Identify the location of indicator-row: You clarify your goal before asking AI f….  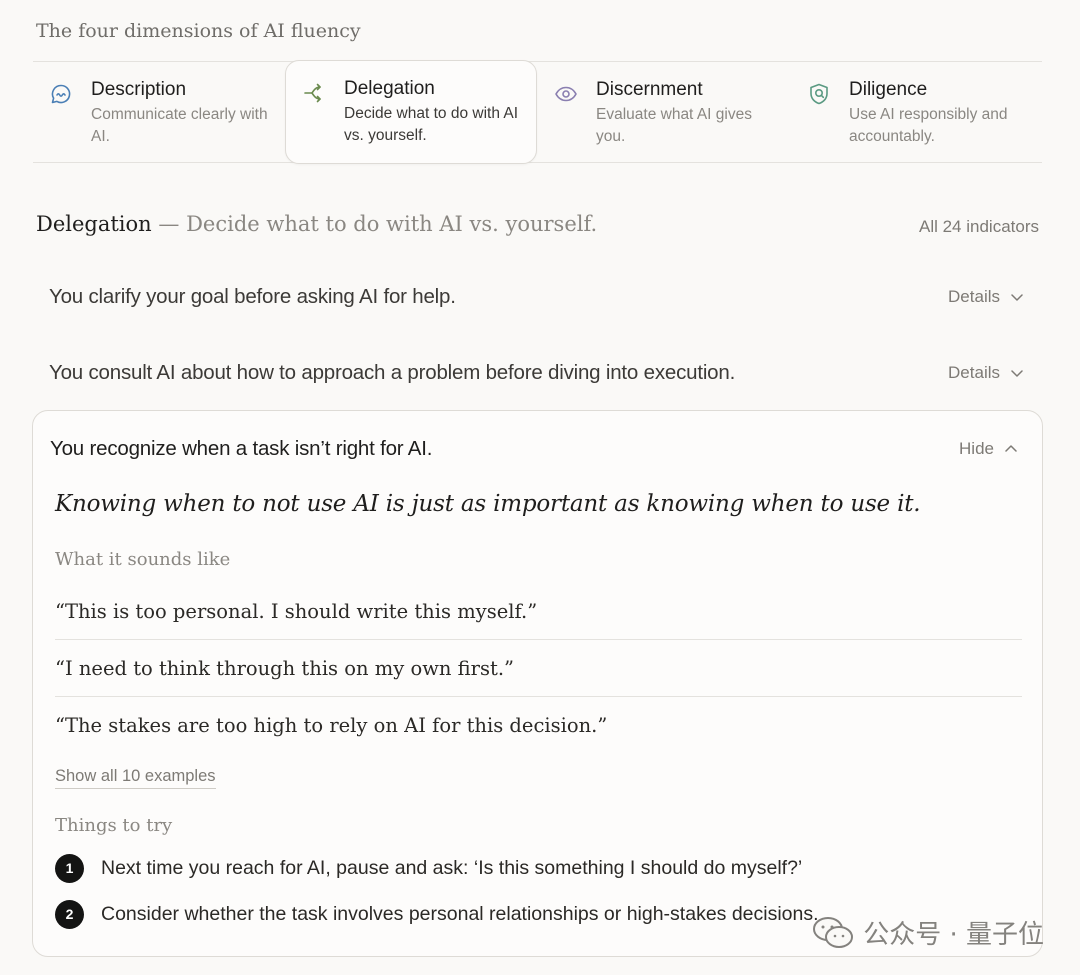
(536, 297).